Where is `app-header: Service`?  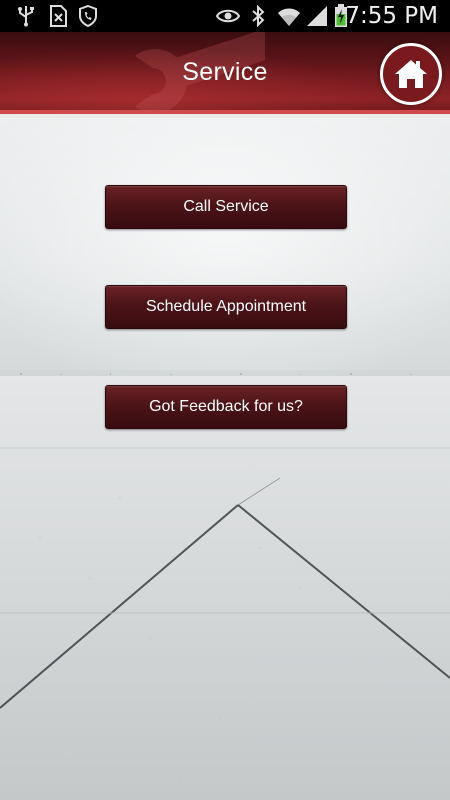 app-header: Service is located at coordinates (225, 73).